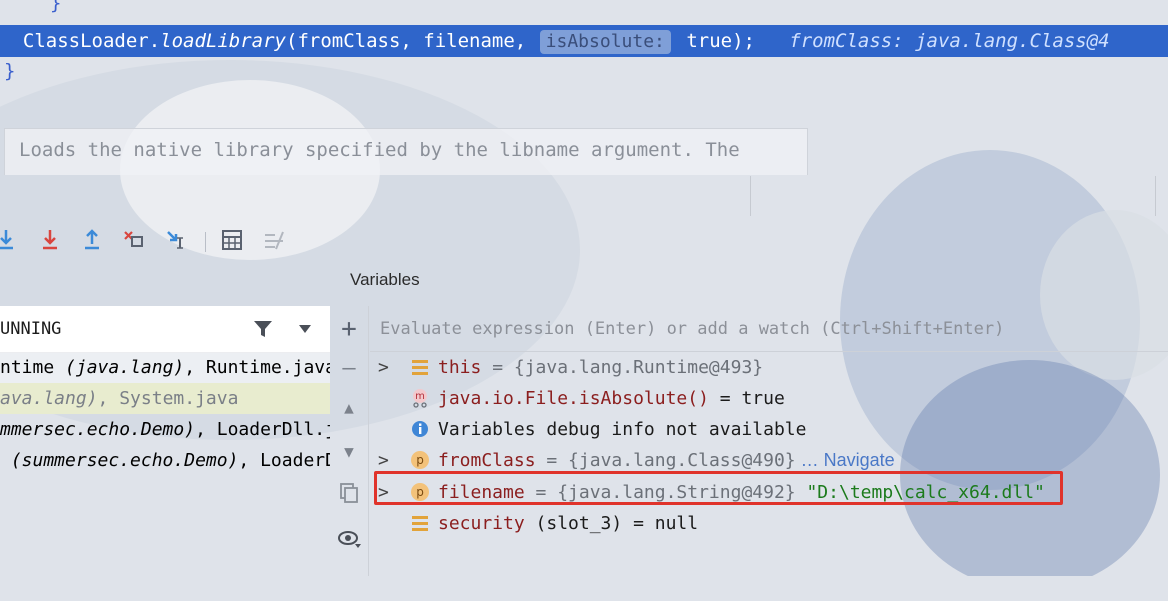 This screenshot has height=601, width=1168. What do you see at coordinates (33, 367) in the screenshot?
I see `frame-method: ntime` at bounding box center [33, 367].